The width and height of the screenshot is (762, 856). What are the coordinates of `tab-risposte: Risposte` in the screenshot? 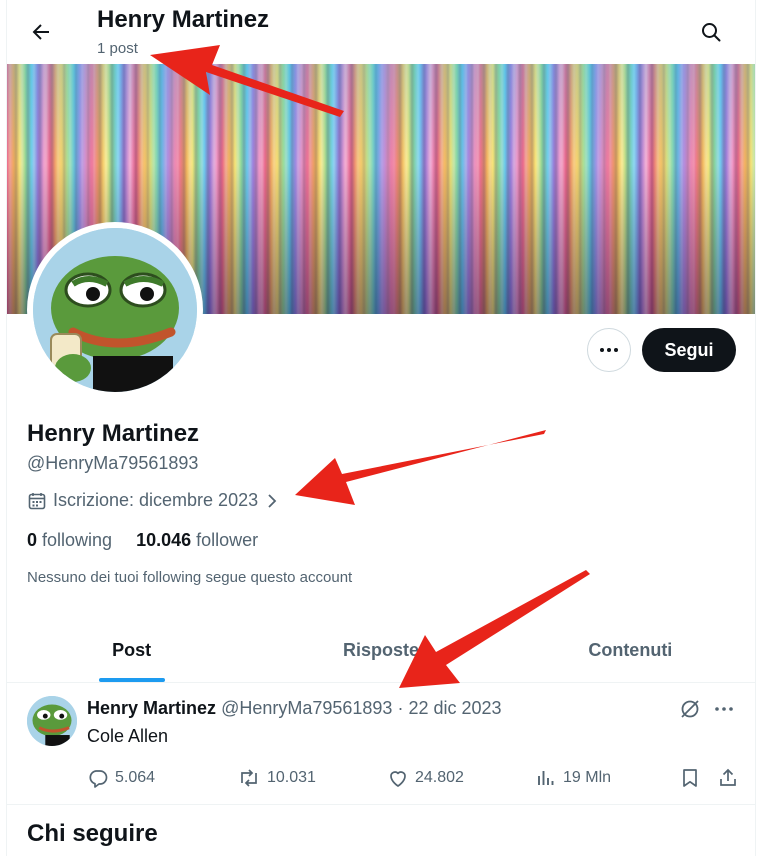 It's located at (380, 650).